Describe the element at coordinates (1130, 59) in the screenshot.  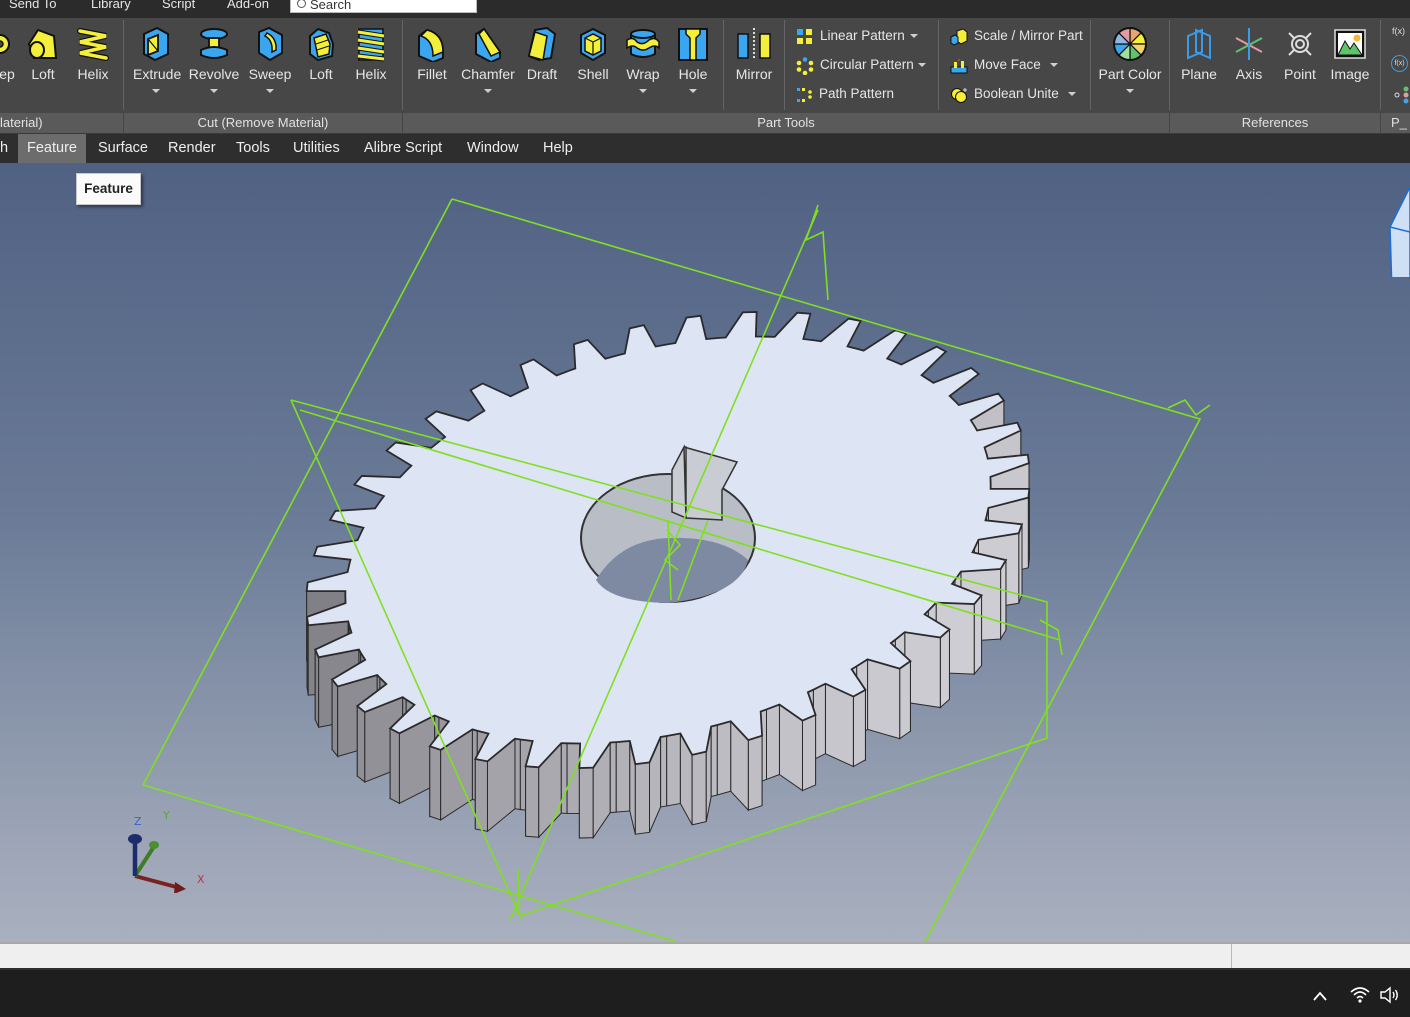
I see `part-color-button: Part Color` at that location.